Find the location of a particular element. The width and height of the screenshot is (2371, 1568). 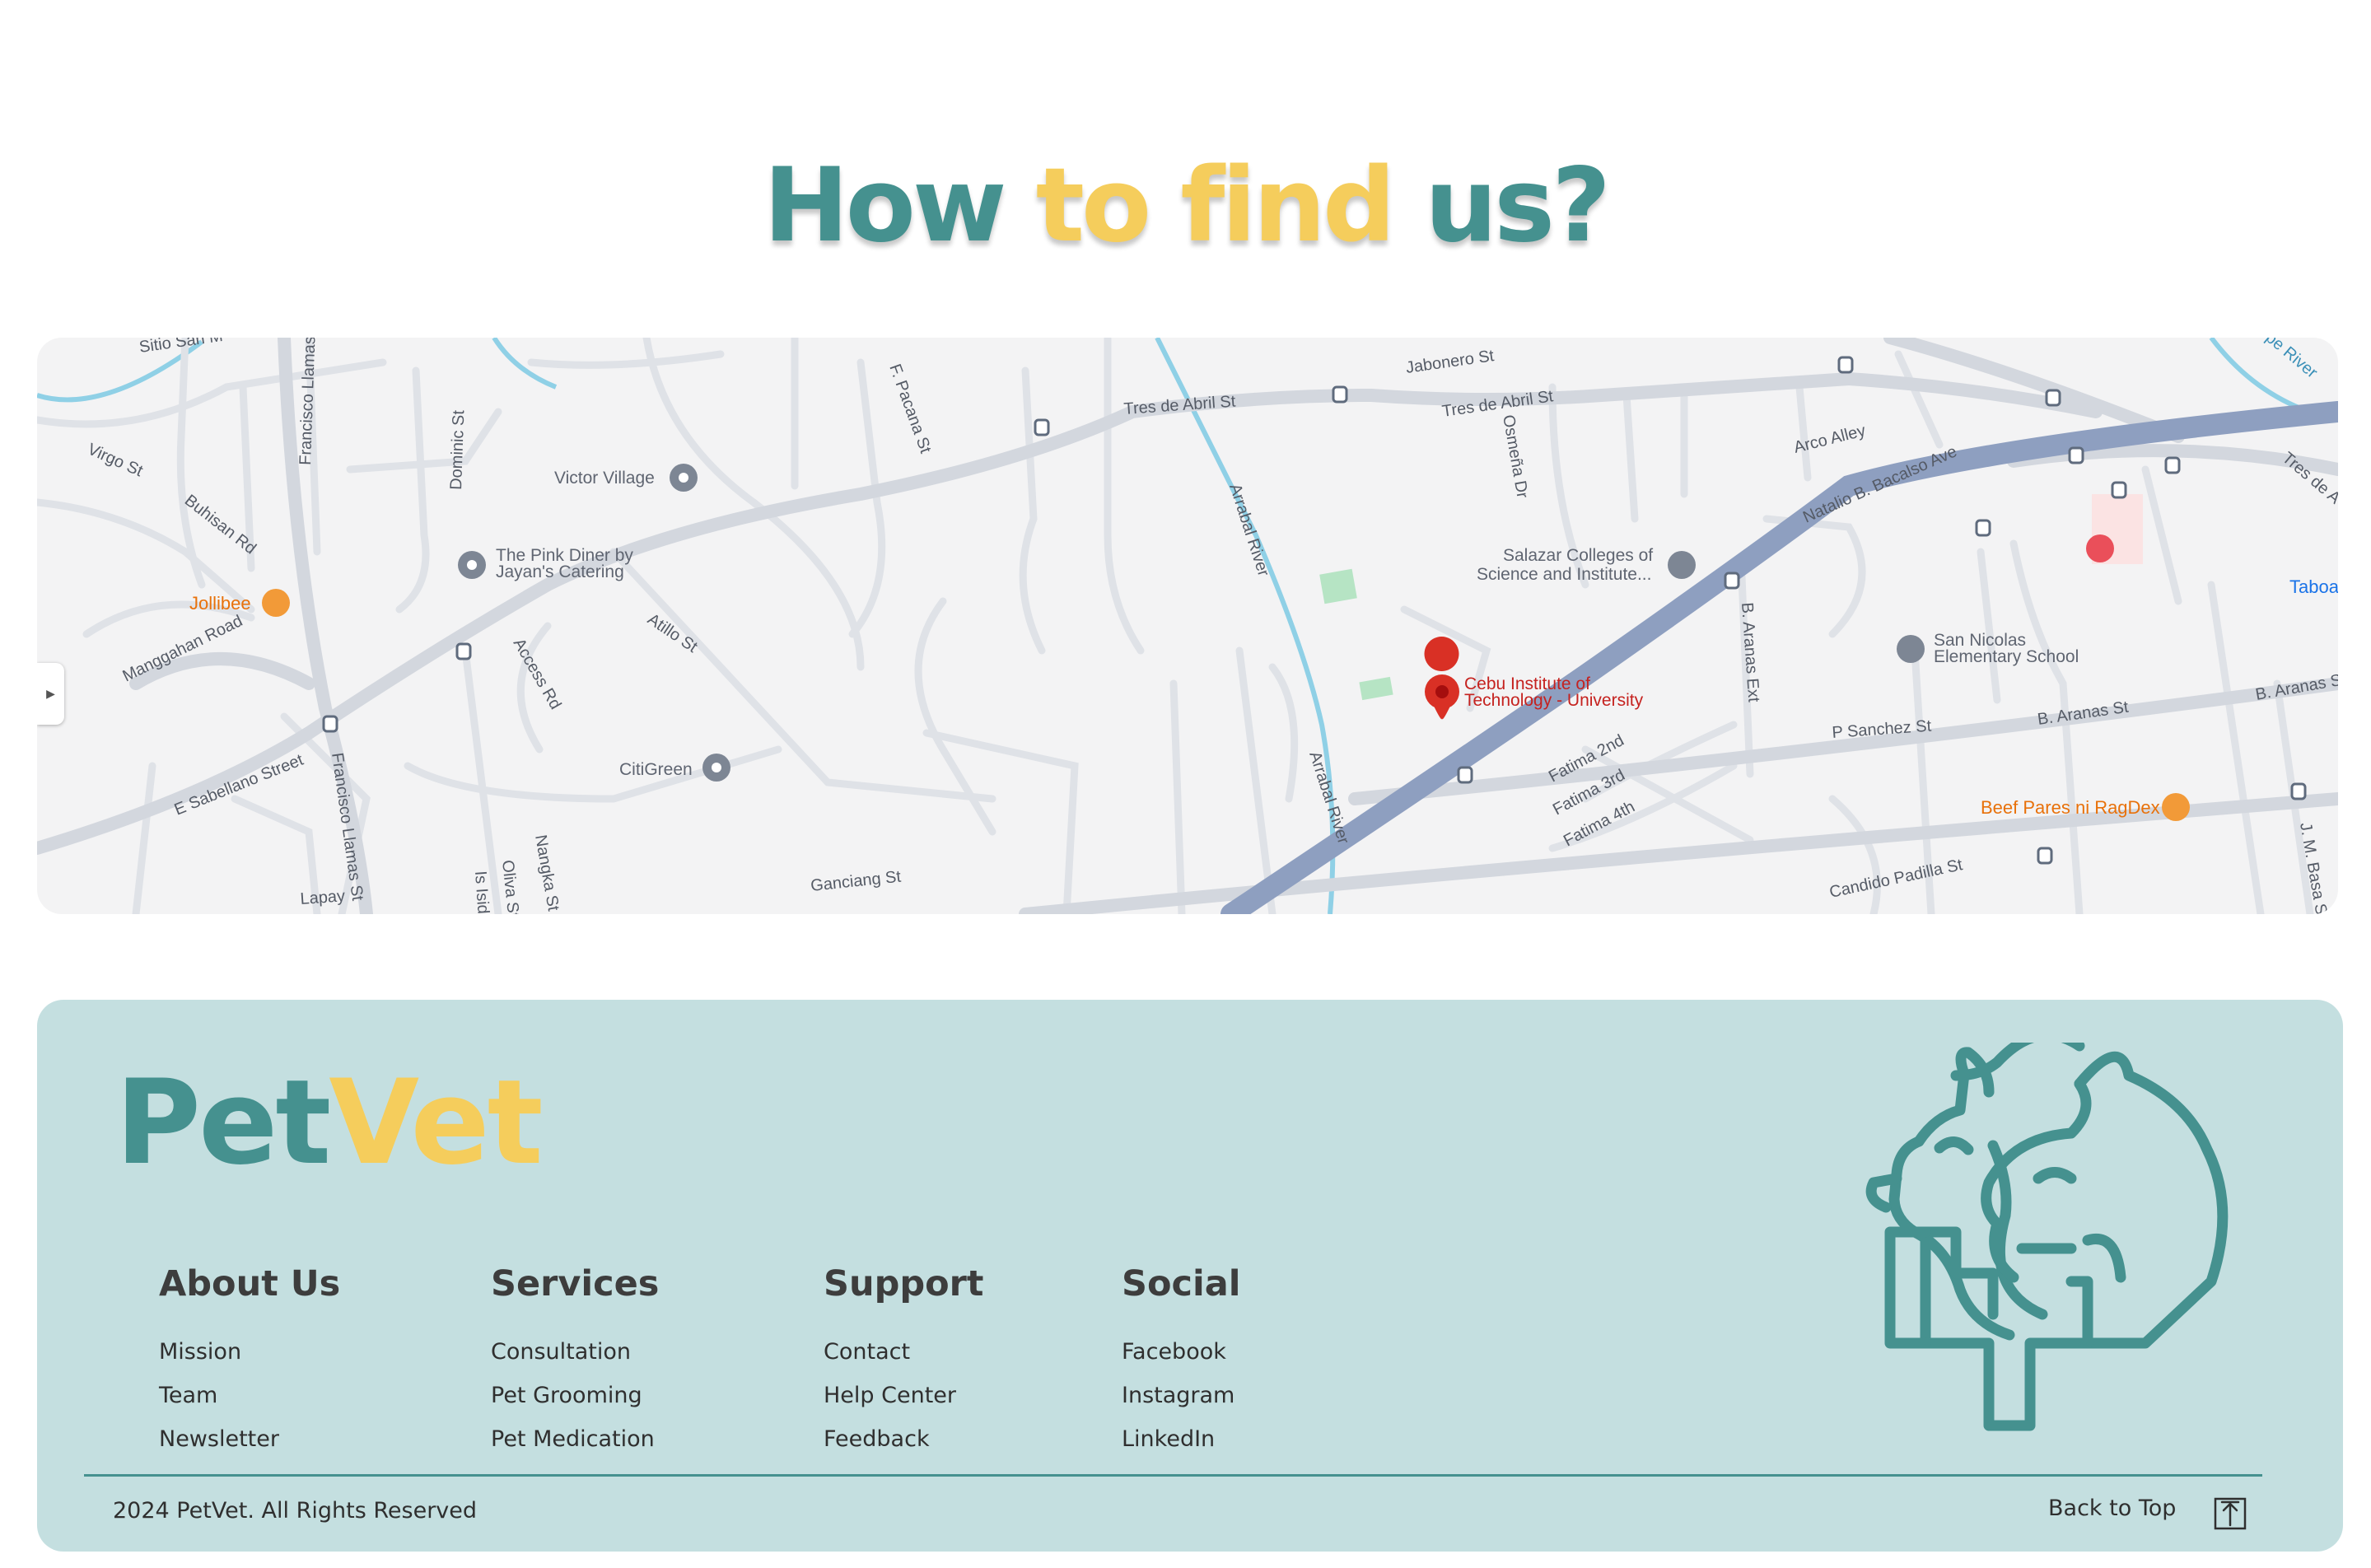

brand-pet: Pet is located at coordinates (223, 1123).